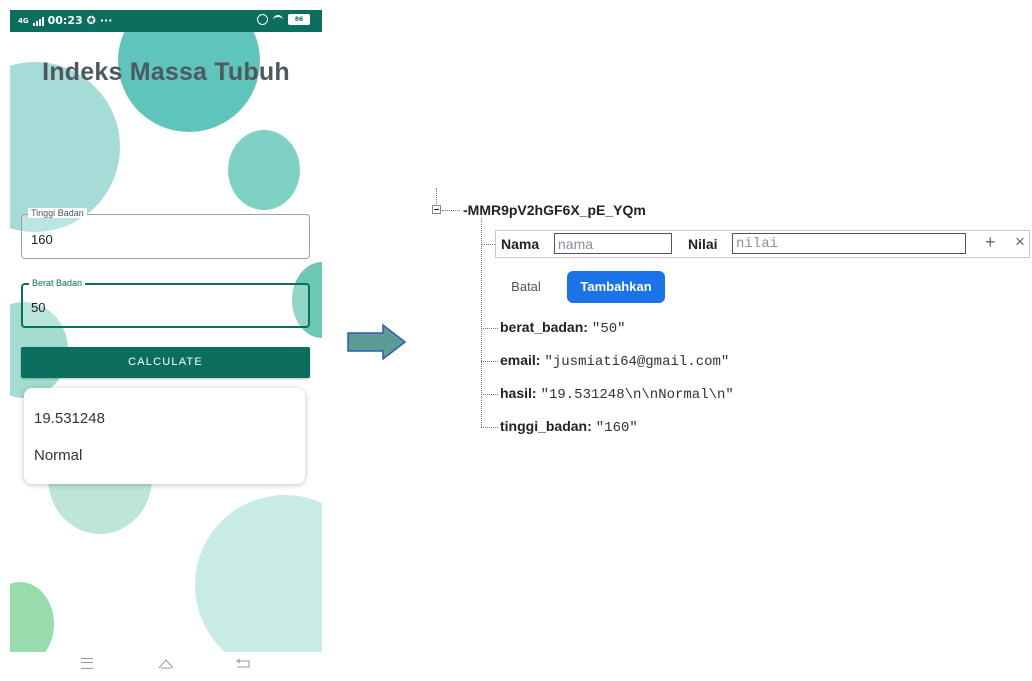 This screenshot has width=1032, height=681. What do you see at coordinates (616, 287) in the screenshot?
I see `tambahkan-button: Tambahkan` at bounding box center [616, 287].